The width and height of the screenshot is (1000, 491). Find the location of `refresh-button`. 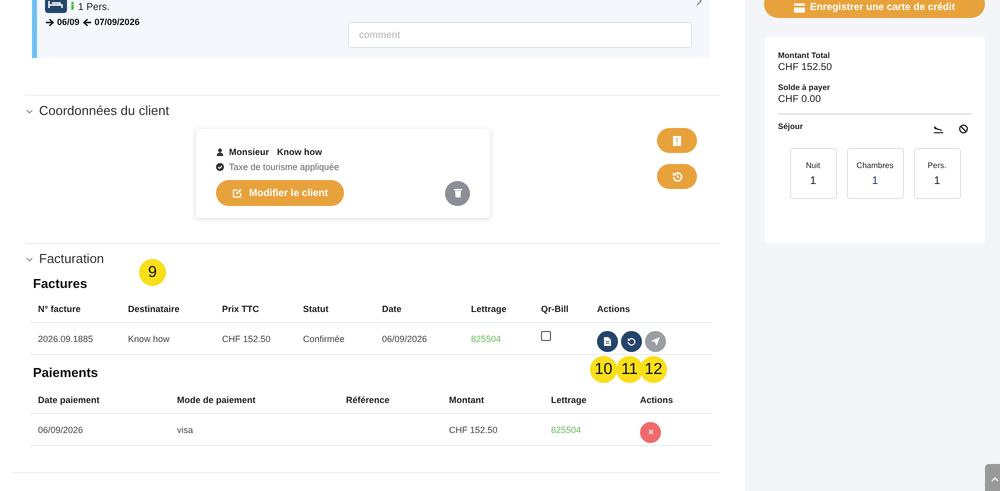

refresh-button is located at coordinates (631, 341).